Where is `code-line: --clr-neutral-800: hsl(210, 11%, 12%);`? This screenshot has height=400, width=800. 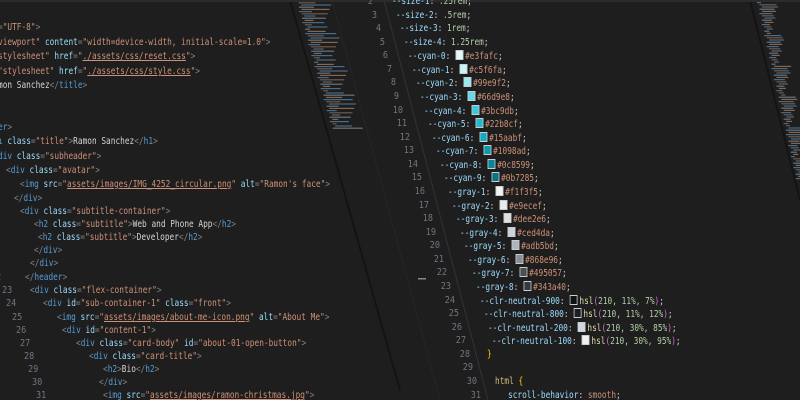 code-line: --clr-neutral-800: hsl(210, 11%, 12%); is located at coordinates (578, 314).